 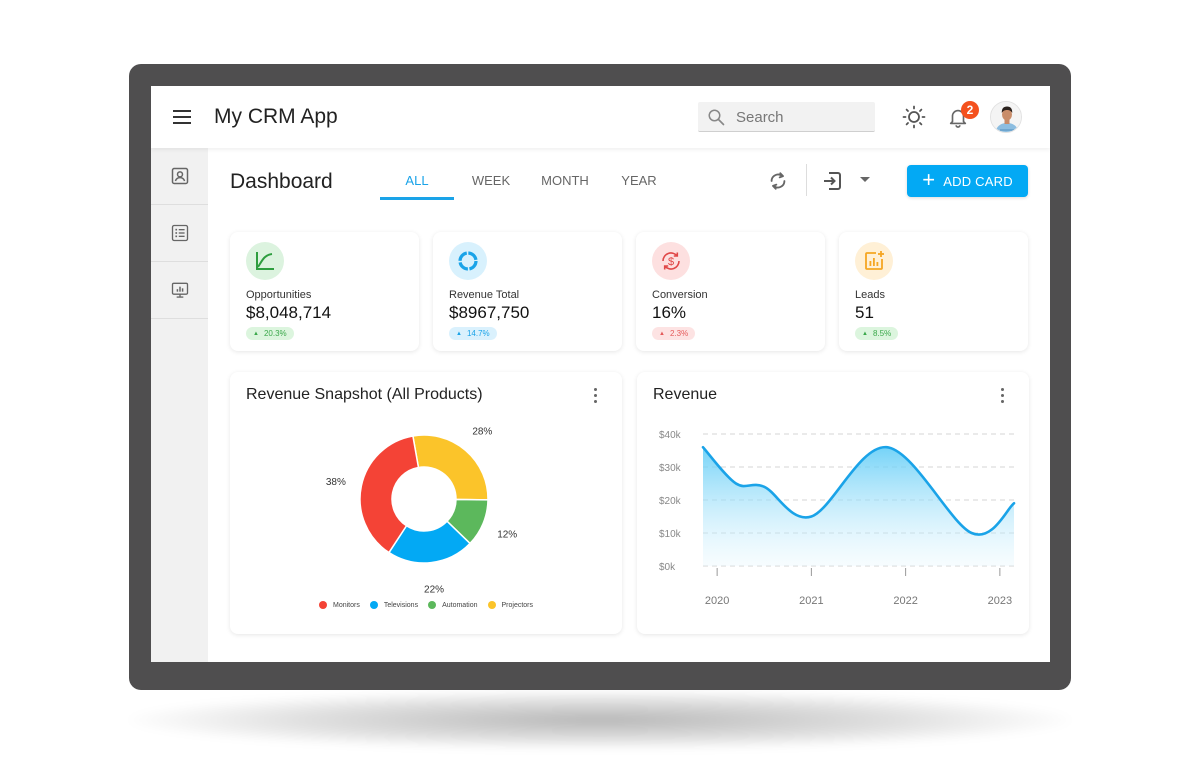 I want to click on add-chart-icon, so click(x=874, y=261).